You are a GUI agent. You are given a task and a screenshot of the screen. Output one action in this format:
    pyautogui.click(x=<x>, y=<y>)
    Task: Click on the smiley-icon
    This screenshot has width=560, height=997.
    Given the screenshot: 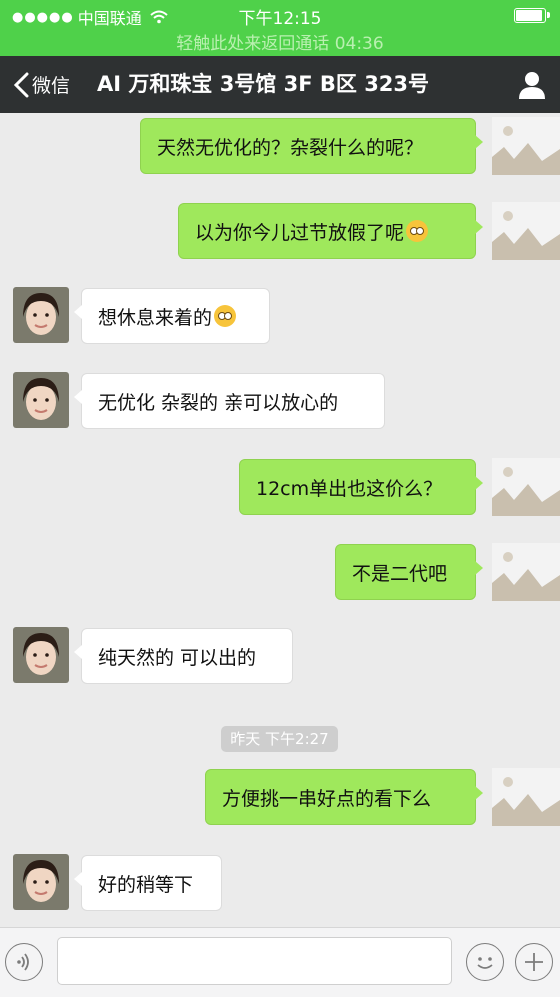 What is the action you would take?
    pyautogui.click(x=485, y=963)
    